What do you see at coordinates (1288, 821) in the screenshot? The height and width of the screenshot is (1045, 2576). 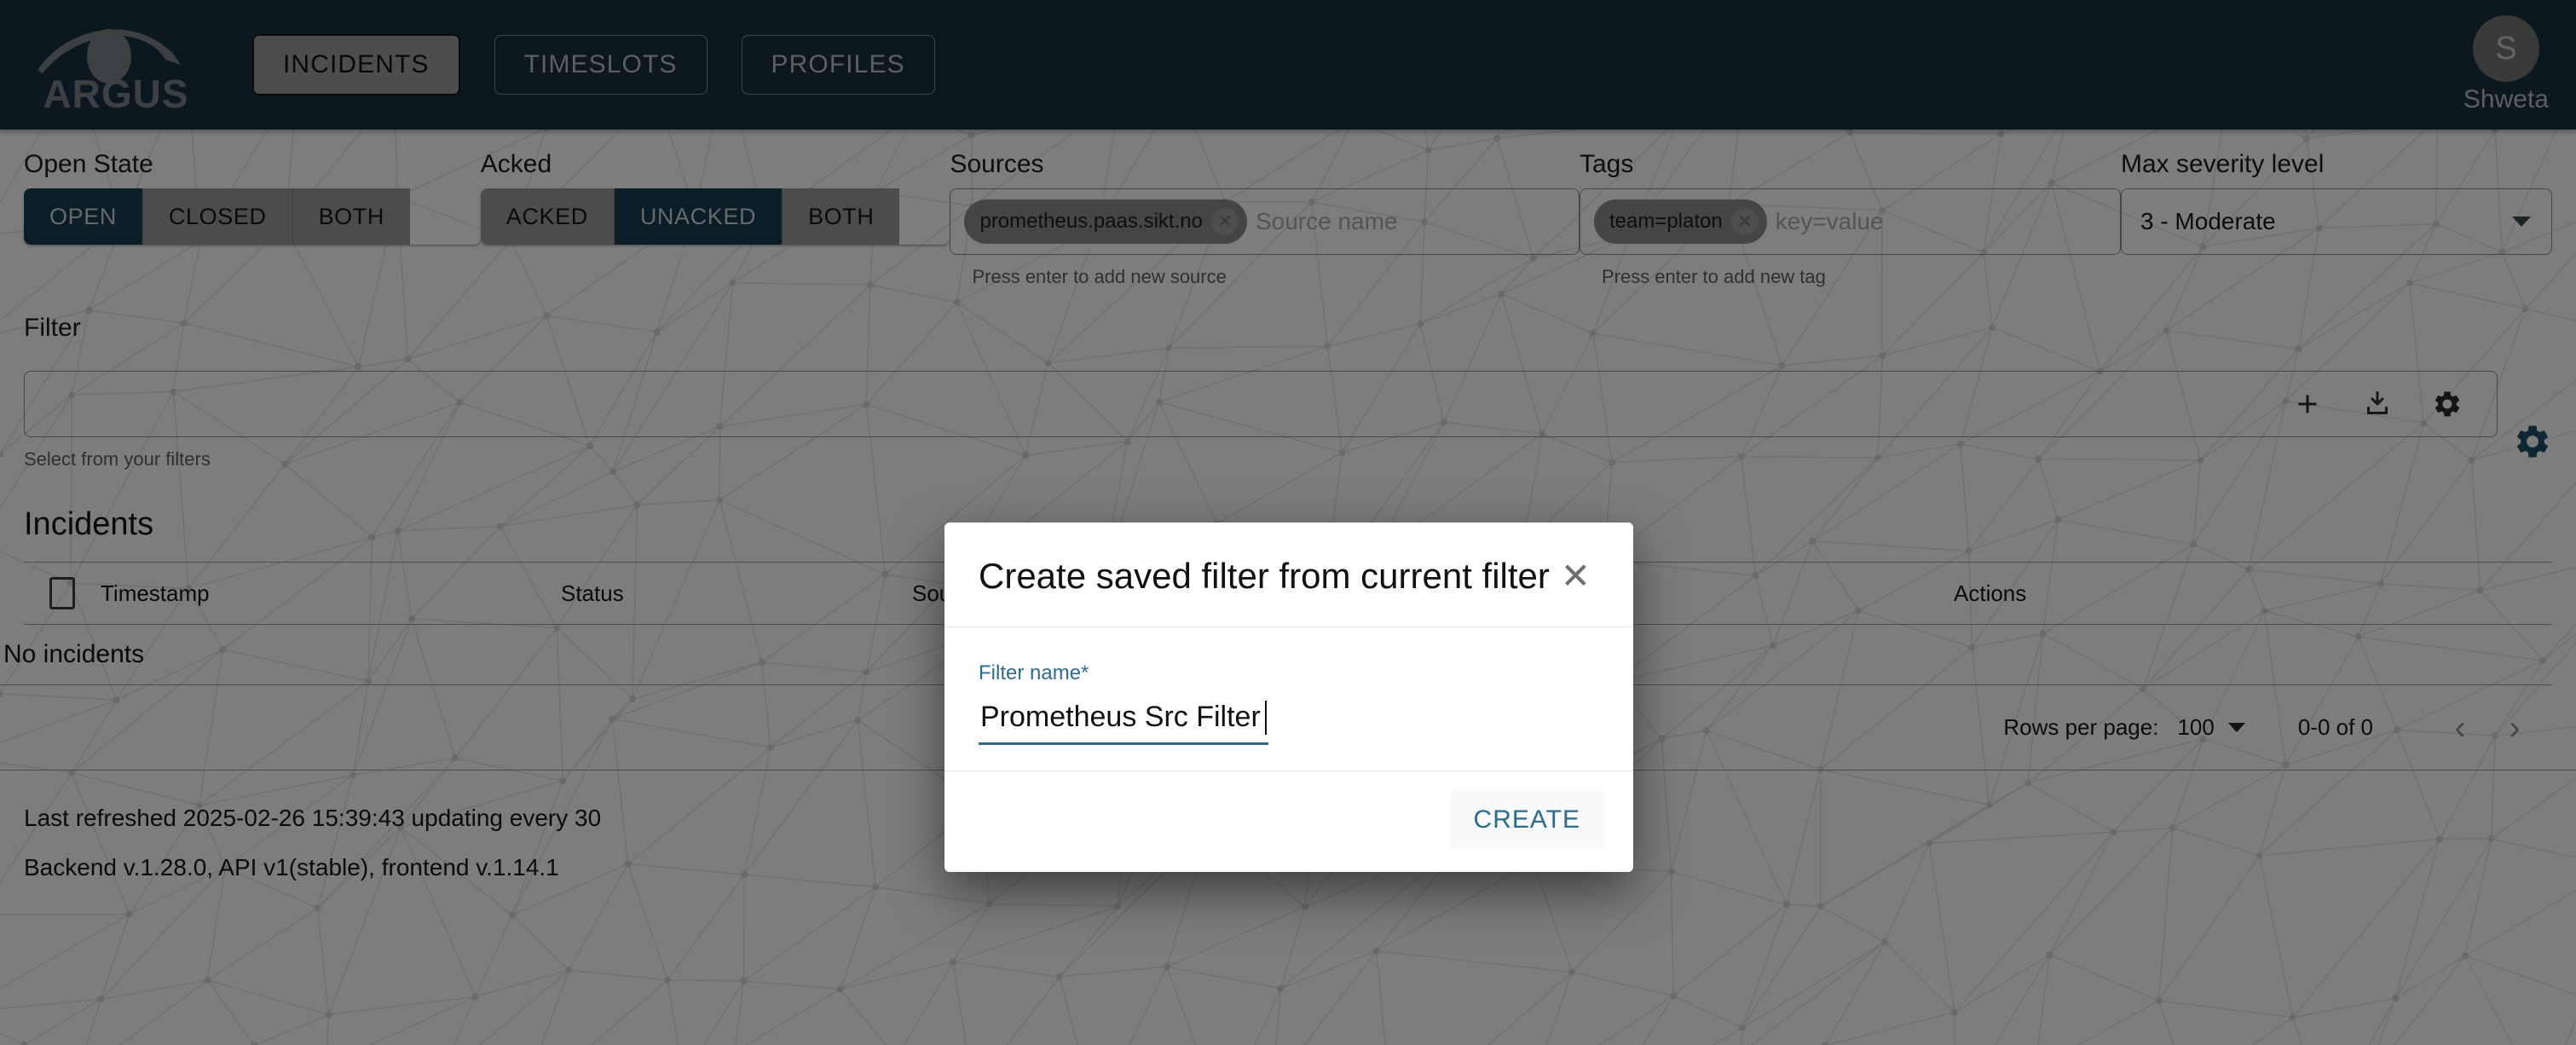 I see `dialog-footer: CREATE` at bounding box center [1288, 821].